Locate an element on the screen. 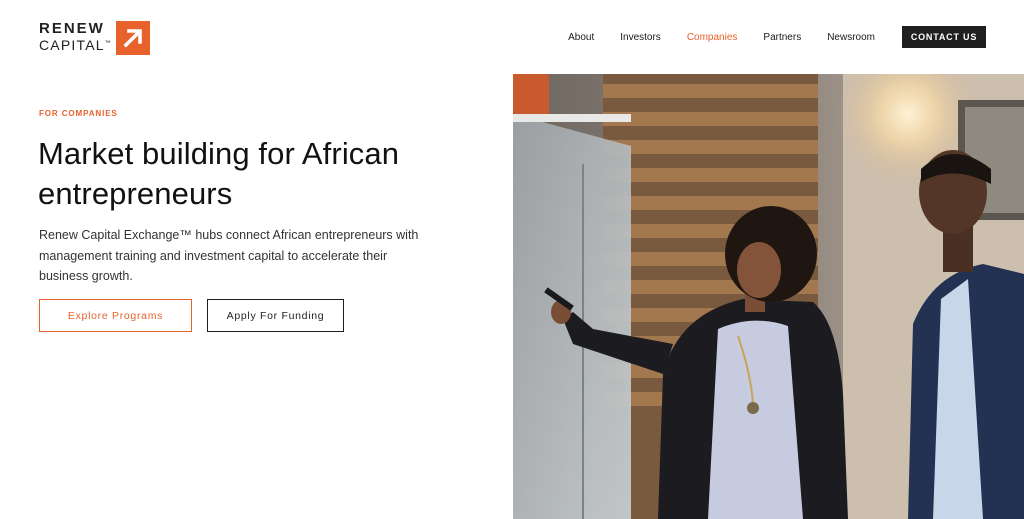 This screenshot has width=1024, height=519. headline-line-1: Market building for African is located at coordinates (219, 153).